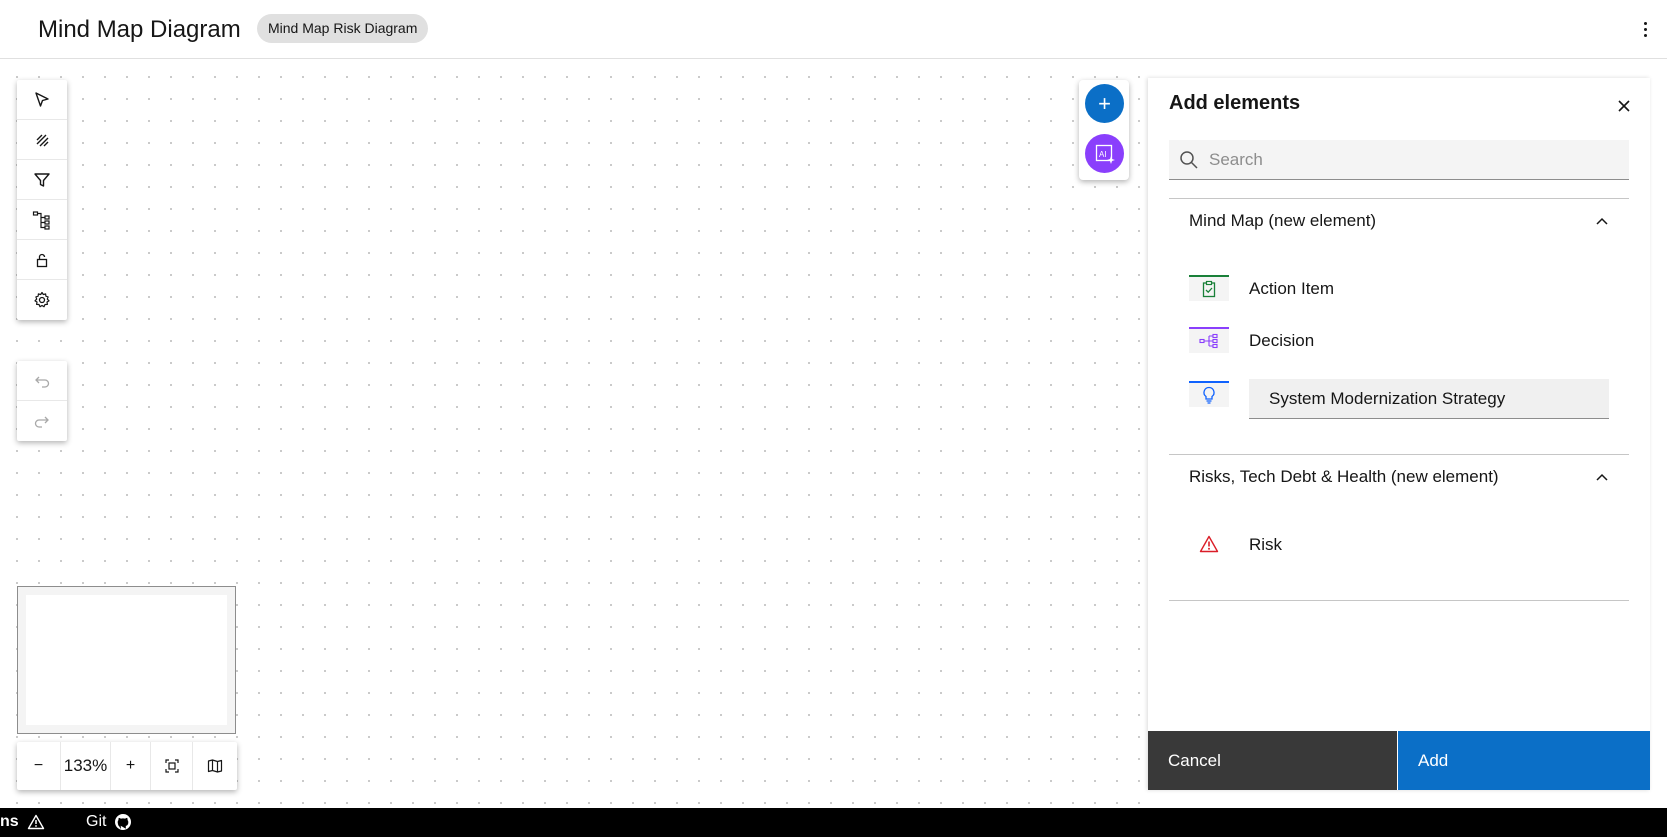  I want to click on element-label: Action Item, so click(1292, 288).